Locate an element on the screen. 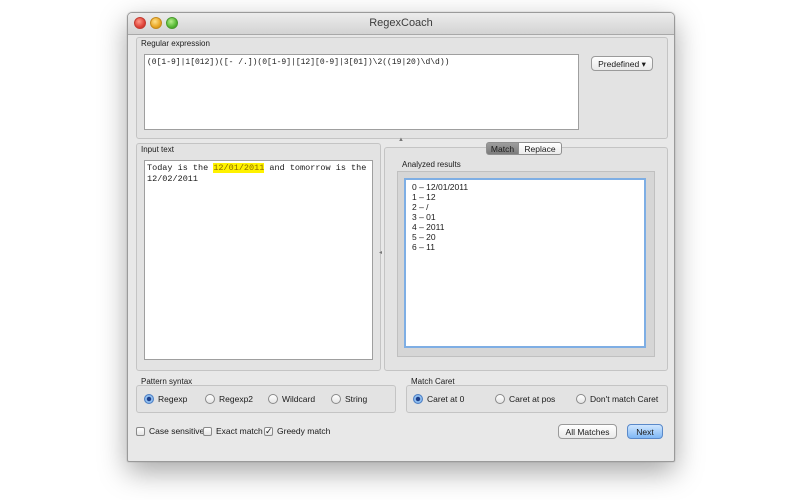  tab-match: Match is located at coordinates (502, 148).